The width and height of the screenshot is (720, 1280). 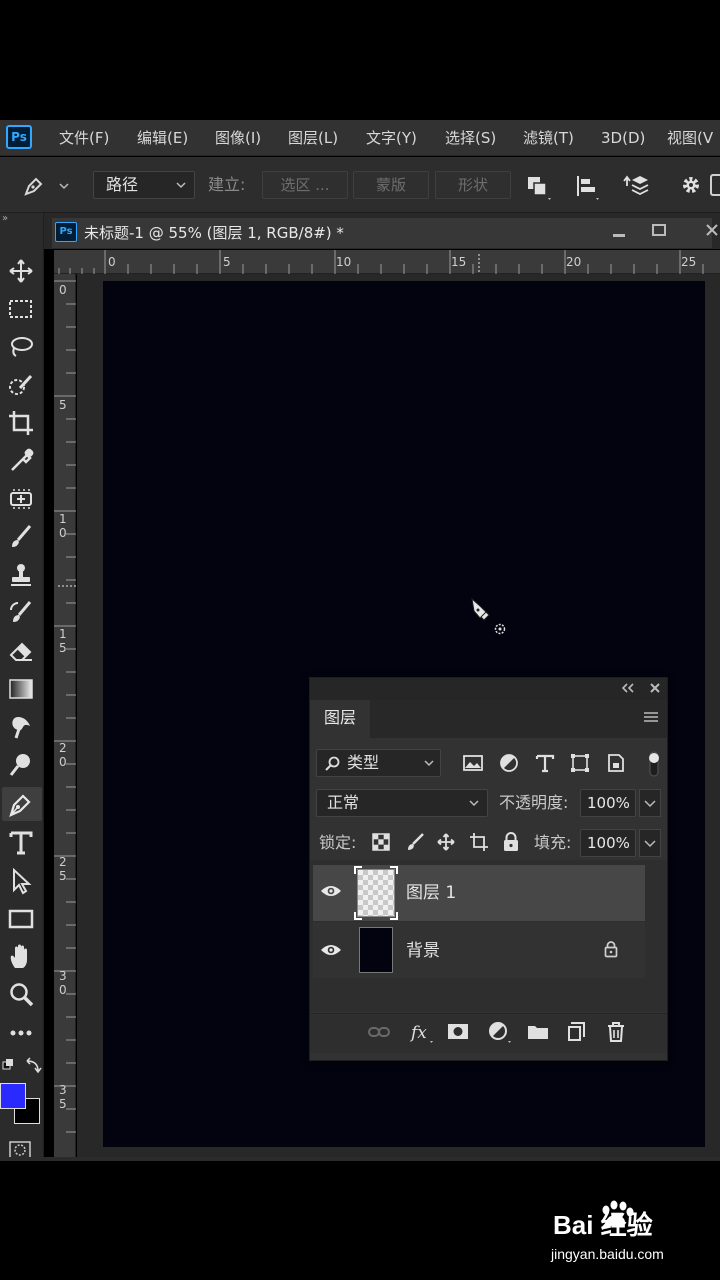 What do you see at coordinates (659, 231) in the screenshot?
I see `maximize-icon` at bounding box center [659, 231].